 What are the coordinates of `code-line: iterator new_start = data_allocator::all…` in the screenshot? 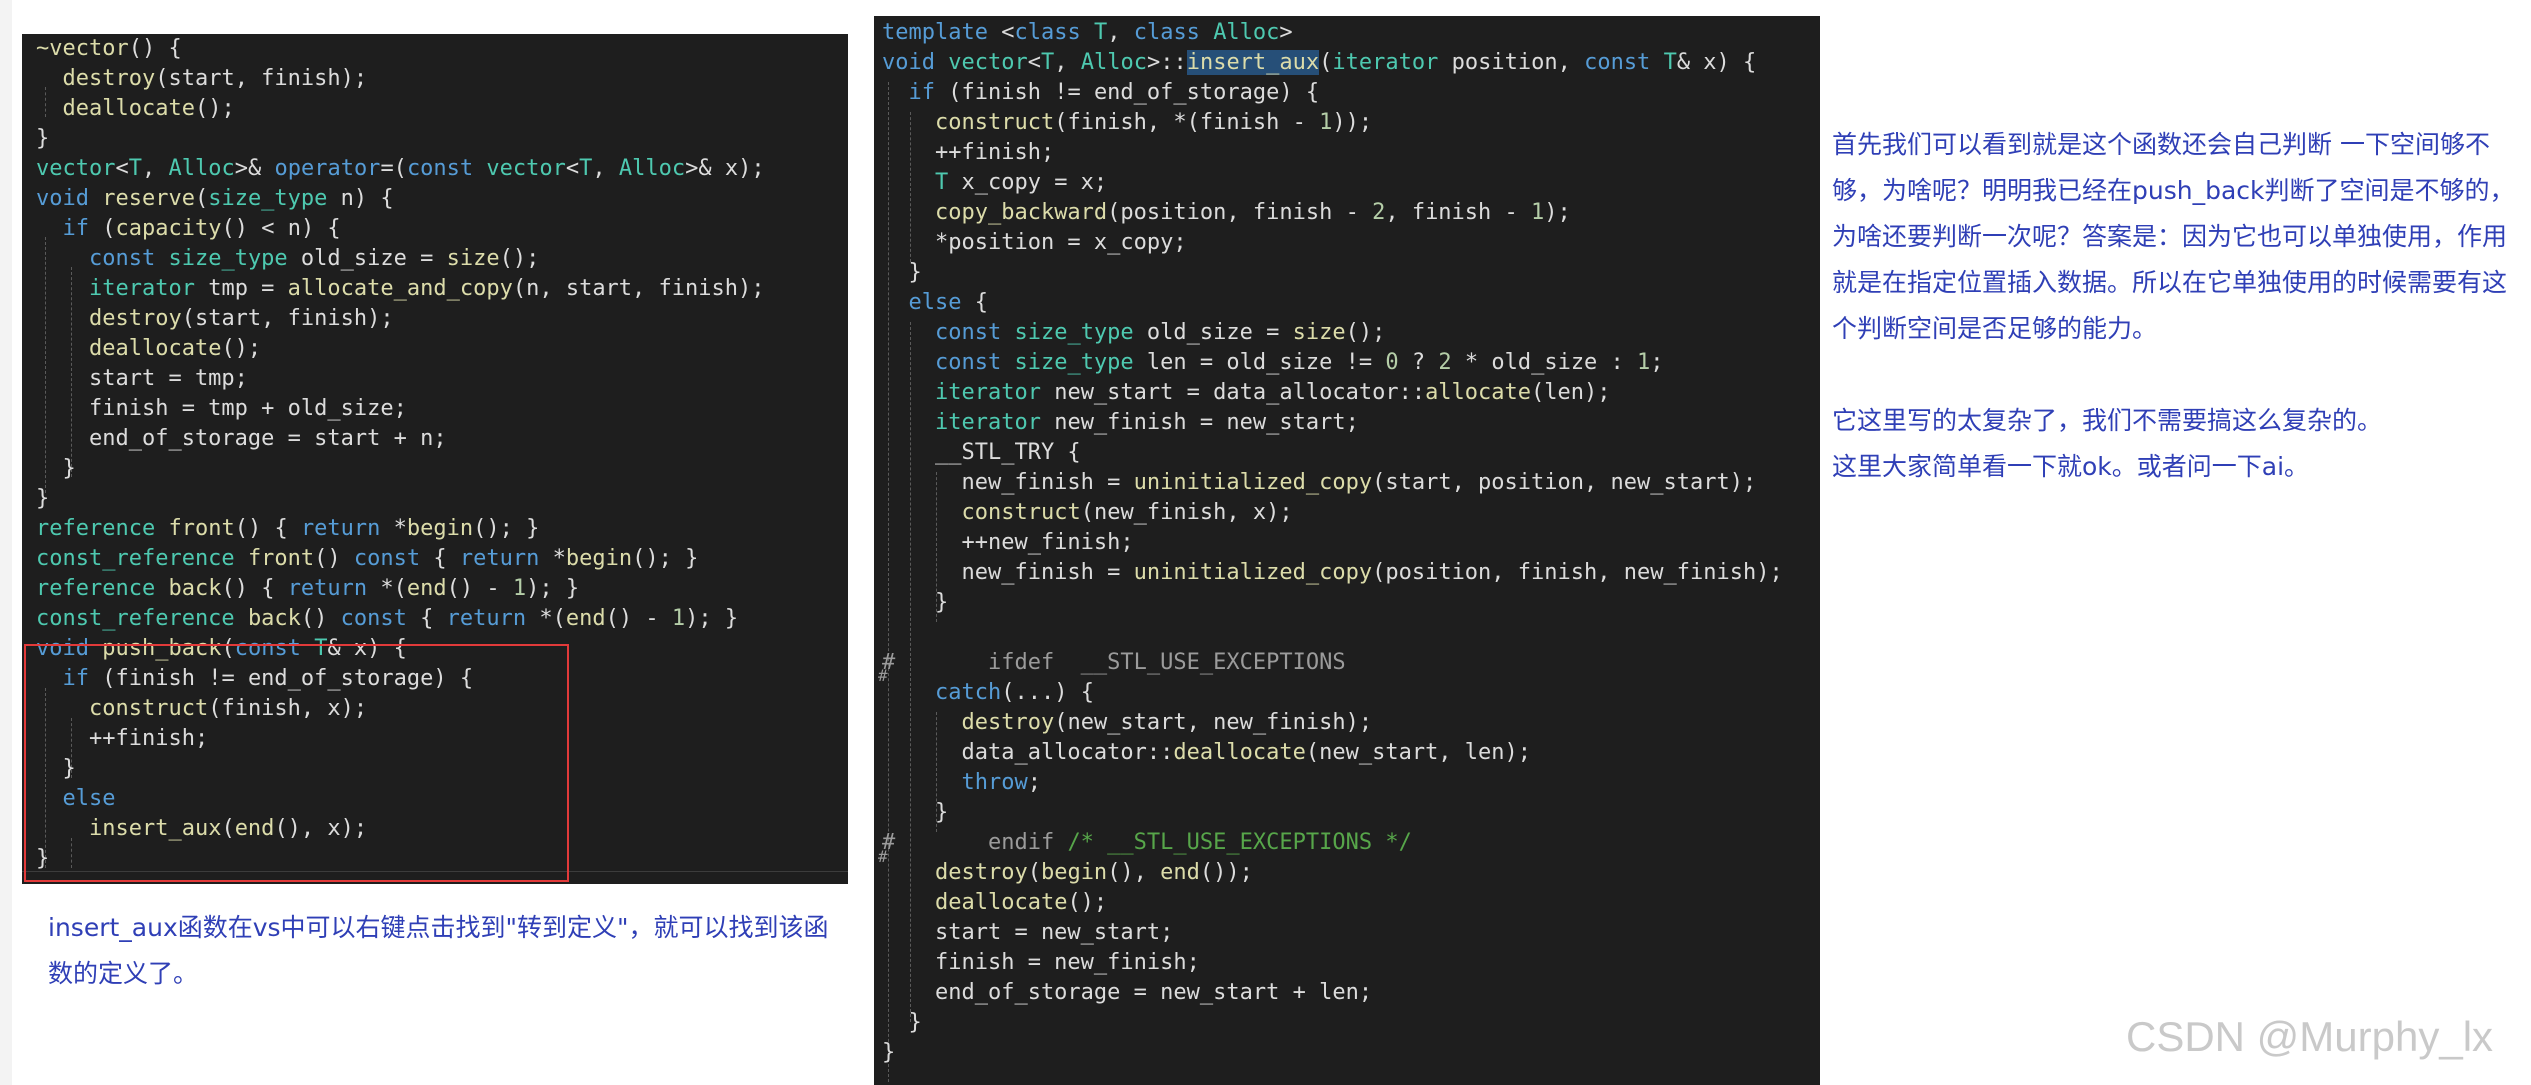 It's located at (1272, 392).